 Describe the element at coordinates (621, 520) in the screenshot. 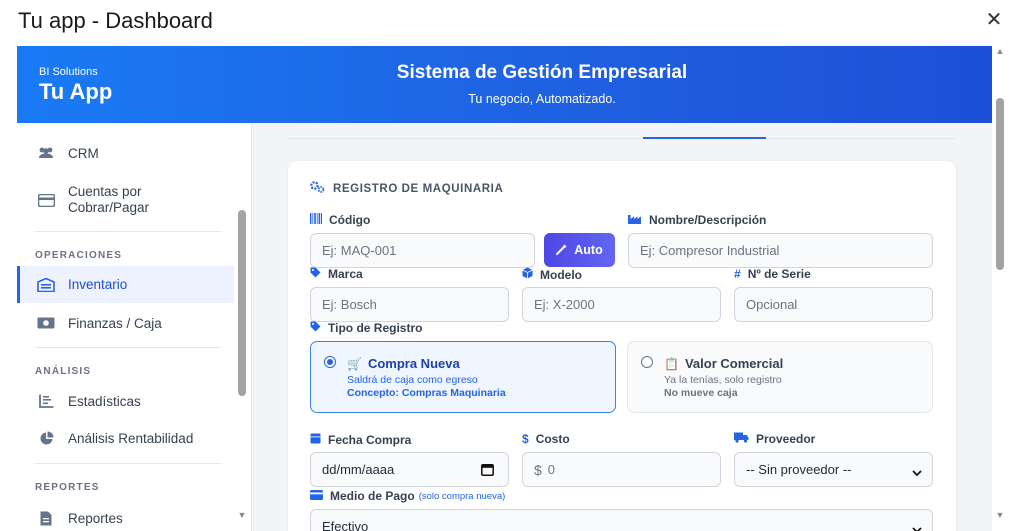

I see `medio-pago-select: Efectivo` at that location.